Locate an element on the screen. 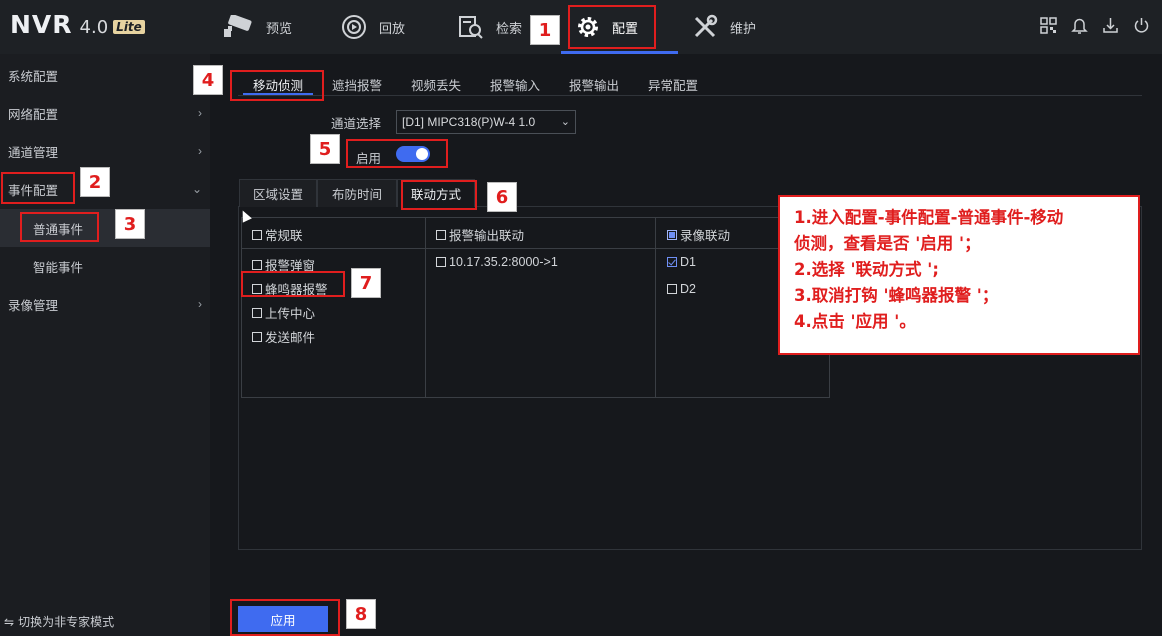  sidebar-item-network: 网络配置 › is located at coordinates (105, 113).